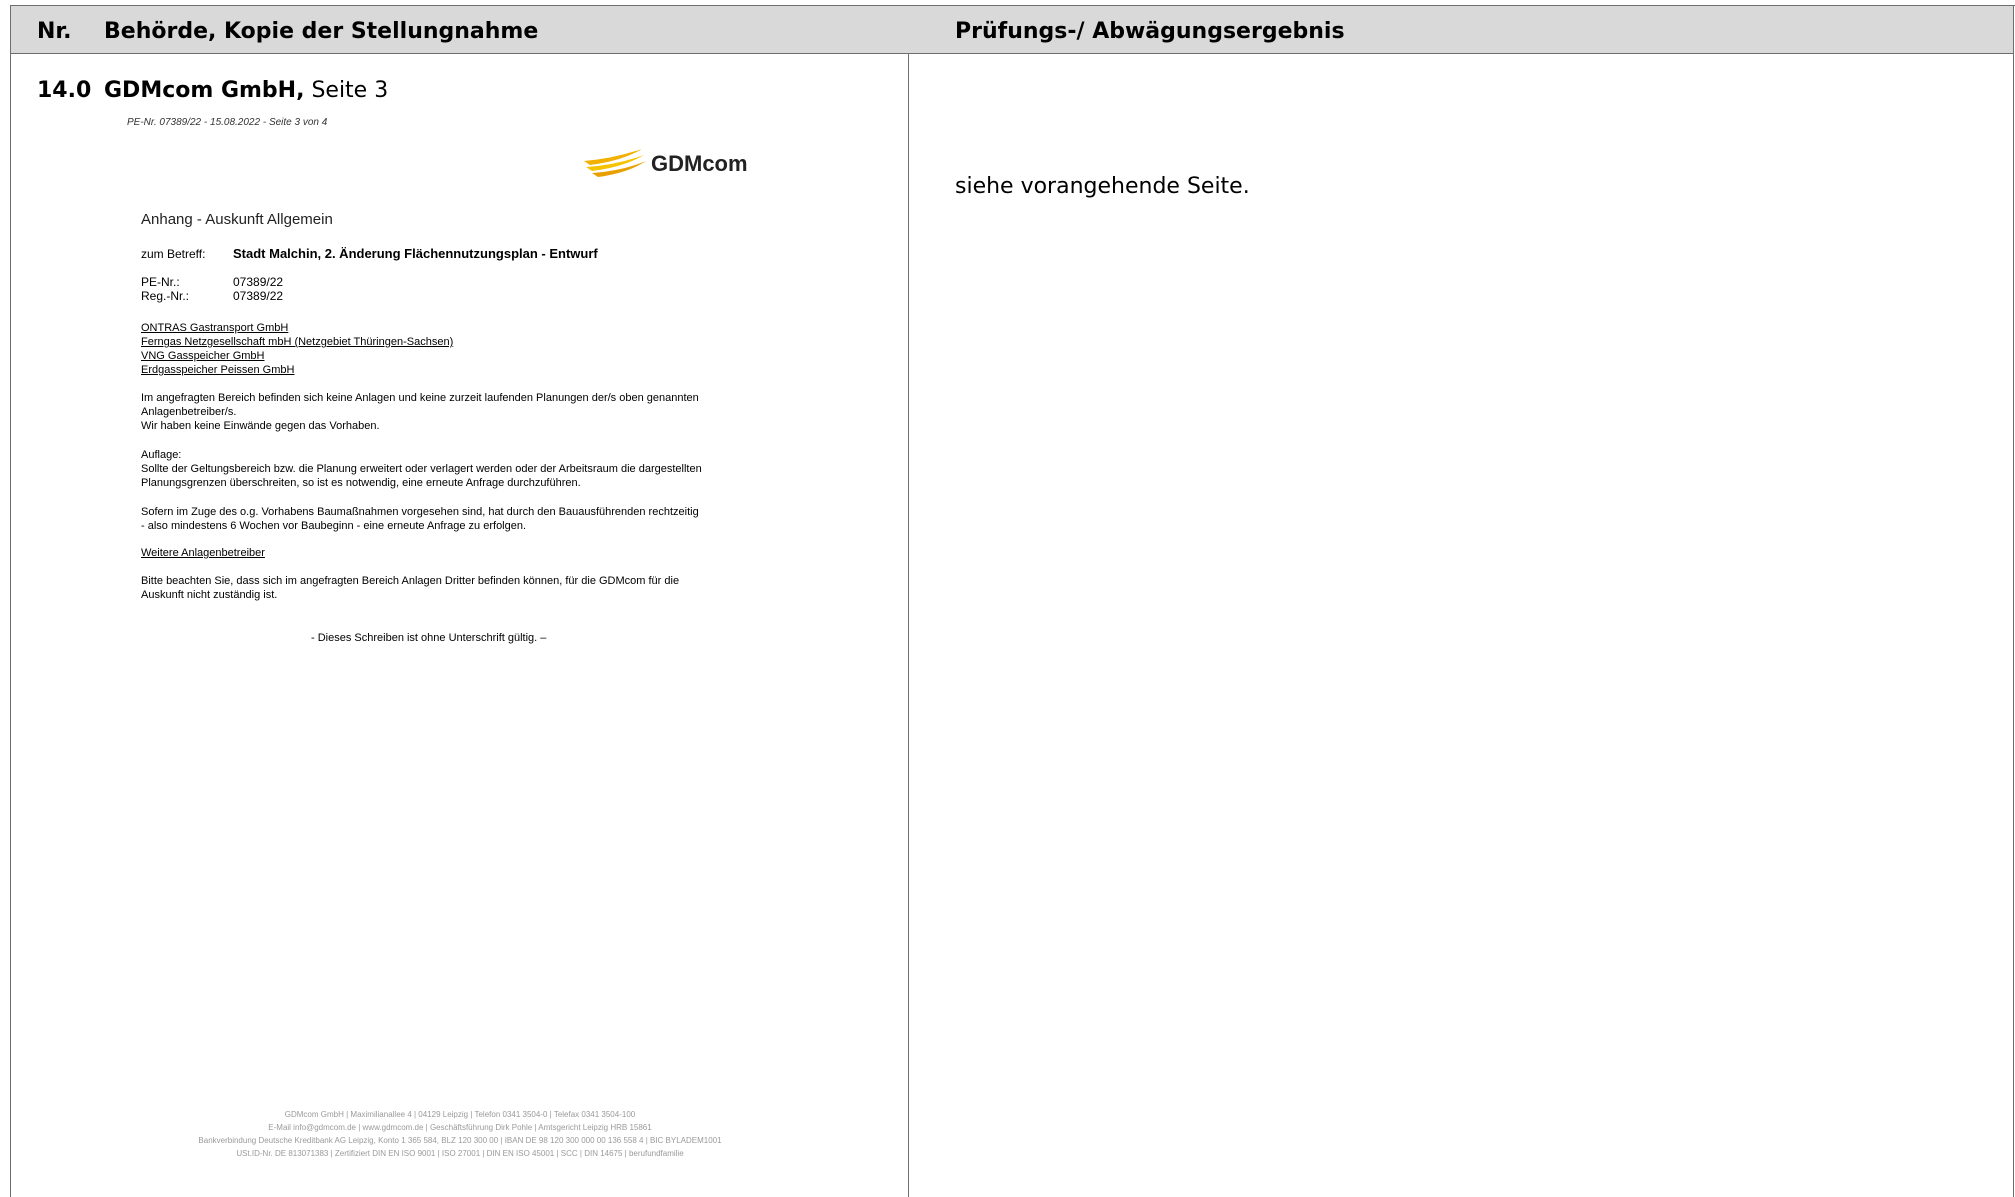 The height and width of the screenshot is (1197, 2015). What do you see at coordinates (160, 282) in the screenshot?
I see `pe-label: PE-Nr.:` at bounding box center [160, 282].